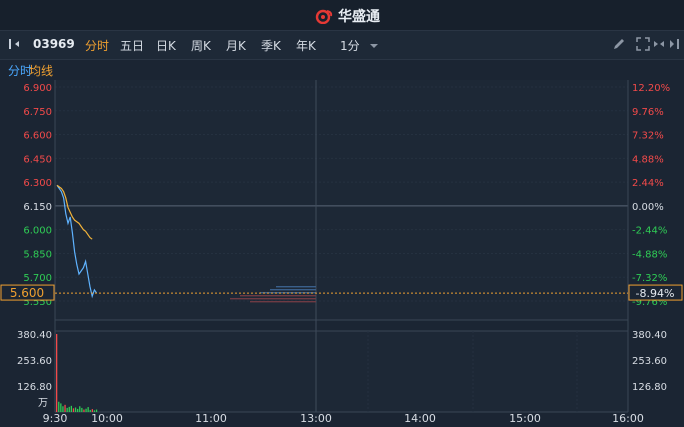 The height and width of the screenshot is (427, 684). I want to click on brand-name: 华盛通, so click(359, 17).